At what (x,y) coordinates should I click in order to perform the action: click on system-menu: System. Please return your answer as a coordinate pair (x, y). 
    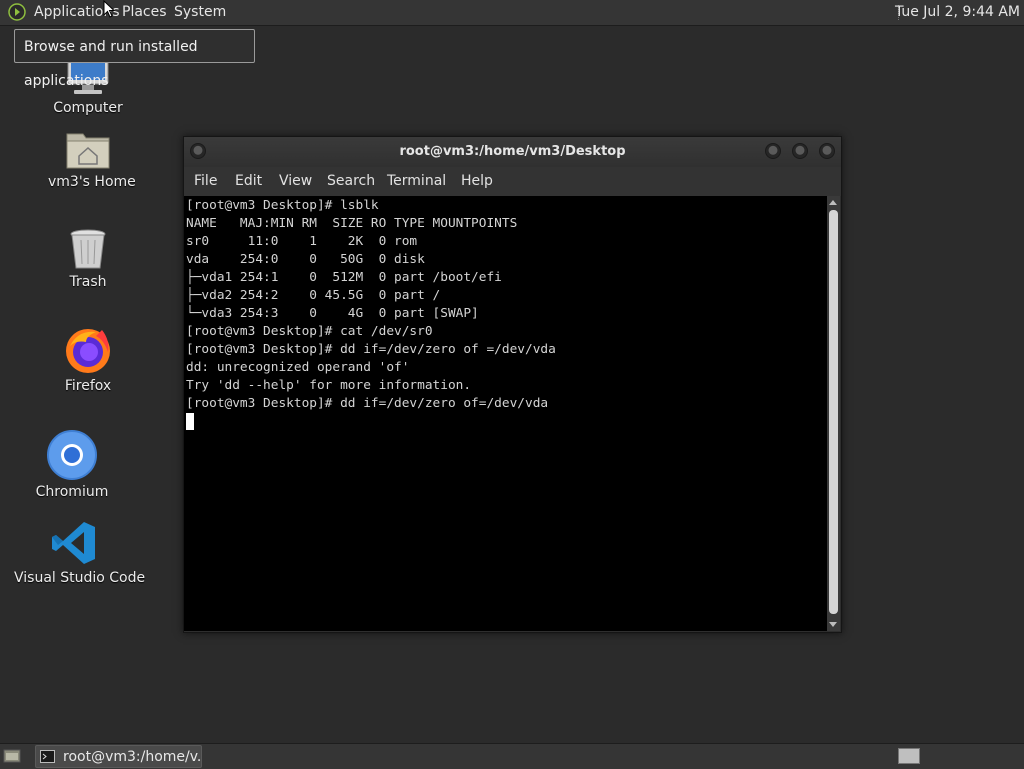
    Looking at the image, I should click on (200, 12).